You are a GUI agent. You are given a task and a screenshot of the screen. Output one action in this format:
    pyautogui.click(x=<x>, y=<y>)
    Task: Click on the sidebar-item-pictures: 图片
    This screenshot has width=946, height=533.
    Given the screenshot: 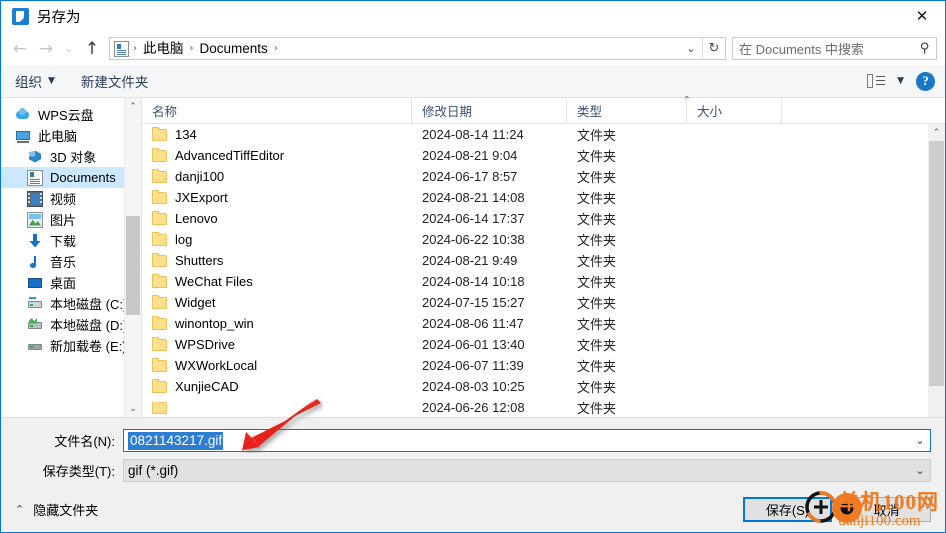 What is the action you would take?
    pyautogui.click(x=71, y=219)
    